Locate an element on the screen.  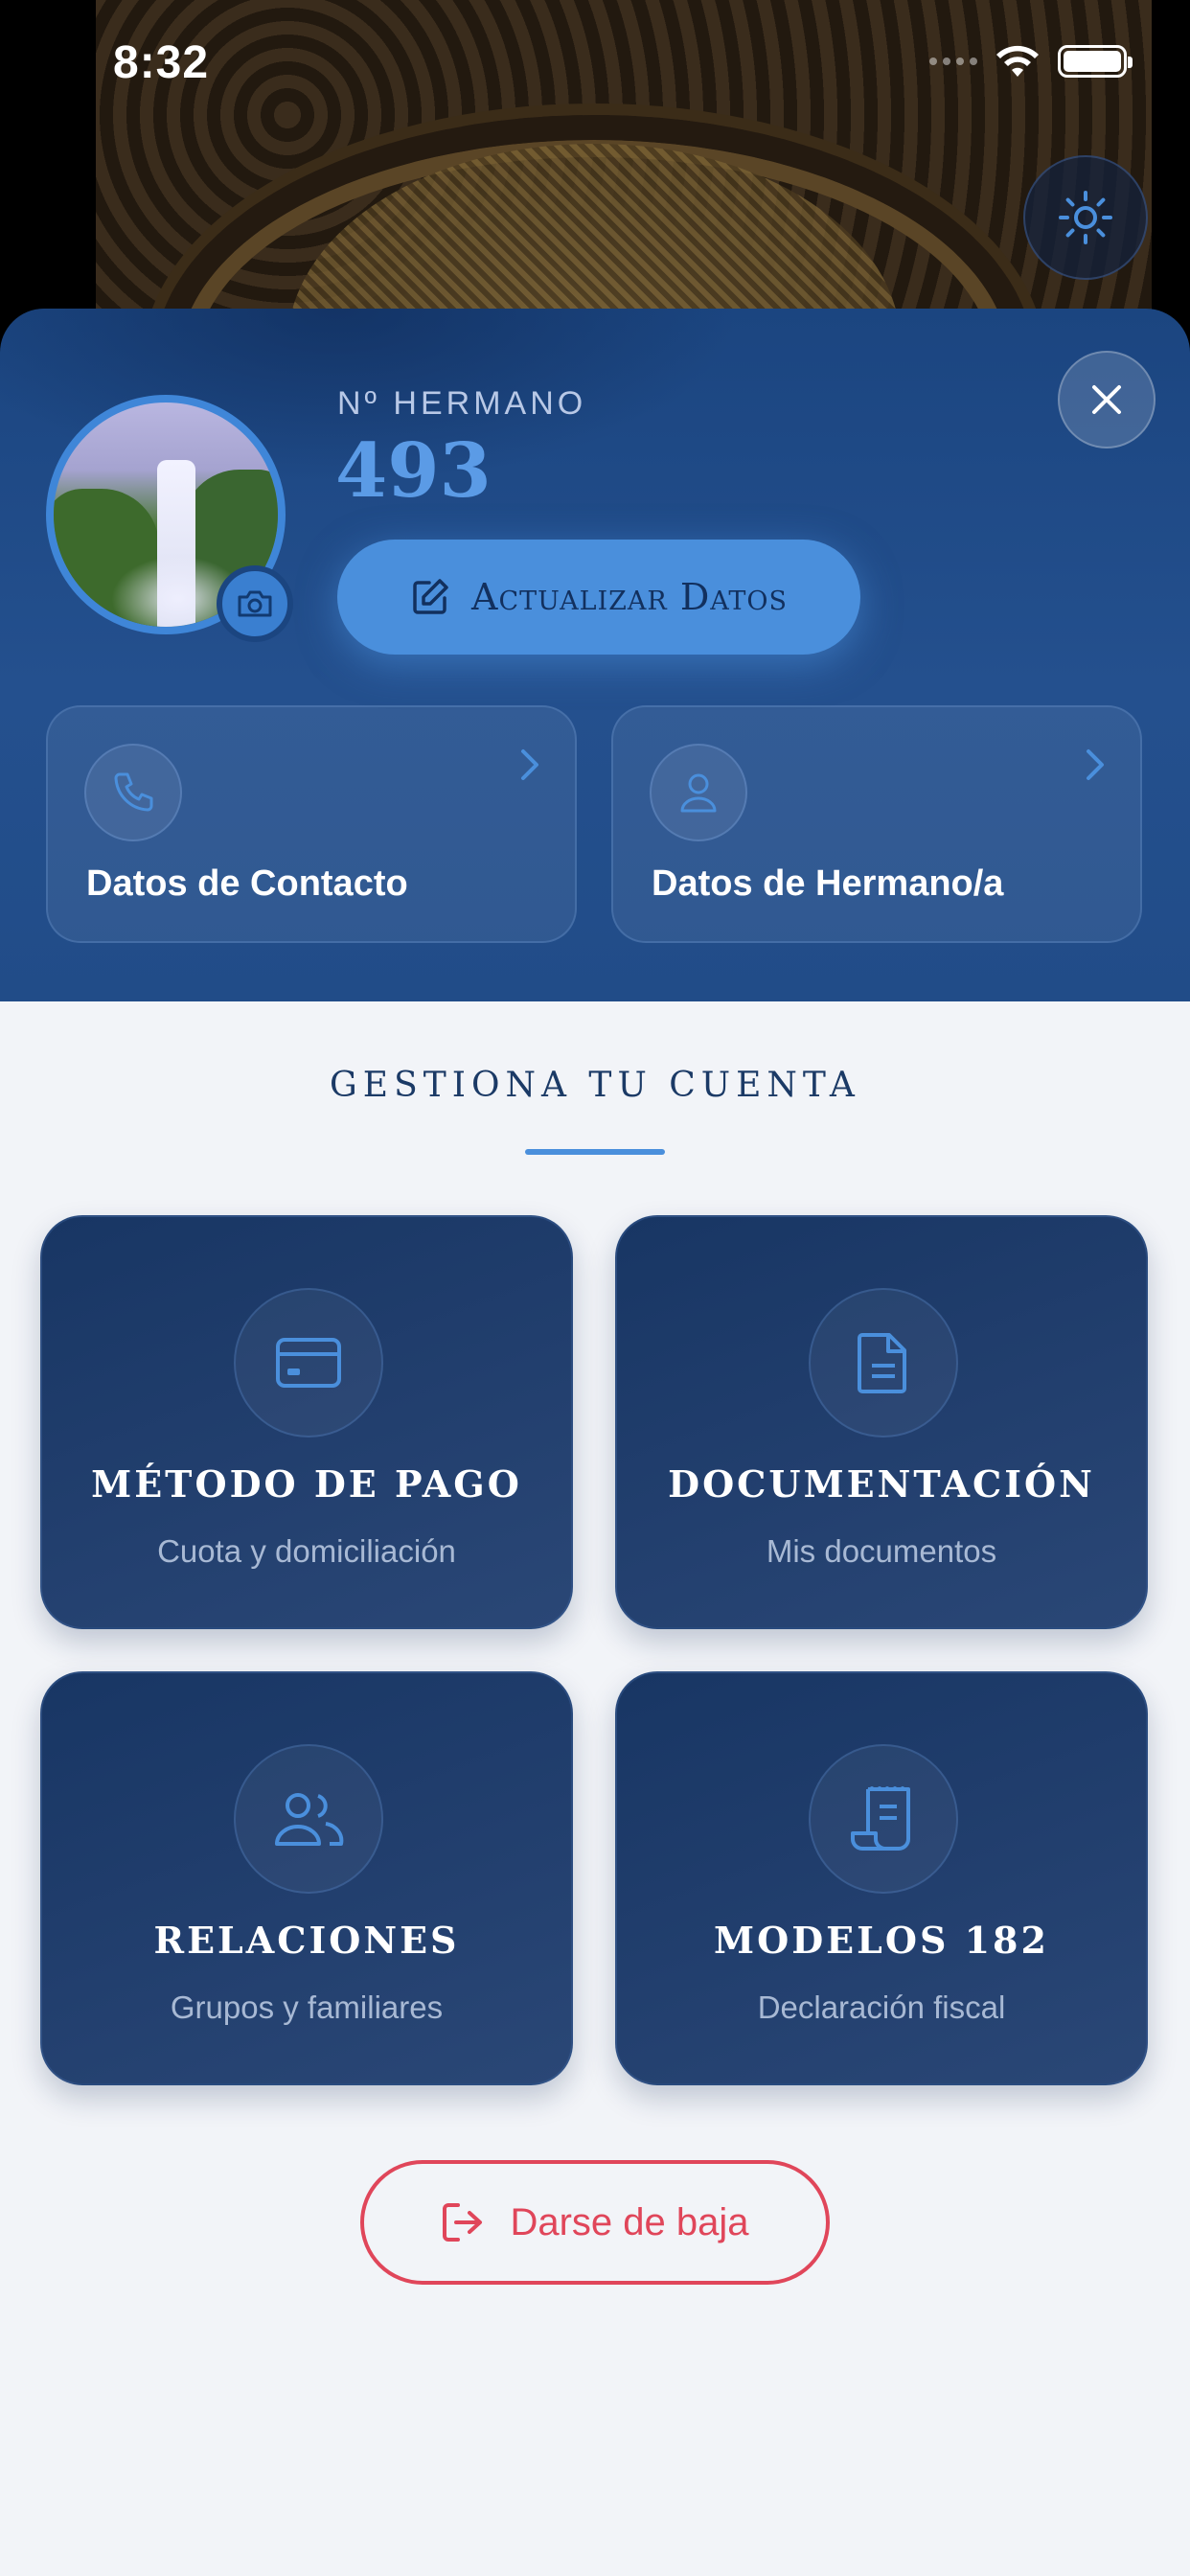
member-number-label: Nº HERMANO is located at coordinates (462, 403).